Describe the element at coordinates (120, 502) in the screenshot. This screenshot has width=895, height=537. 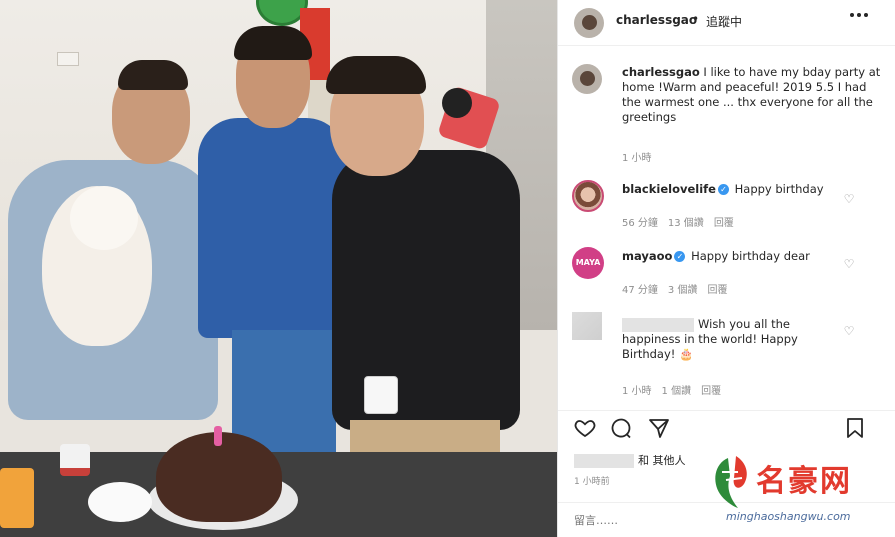
I see `white-plate` at that location.